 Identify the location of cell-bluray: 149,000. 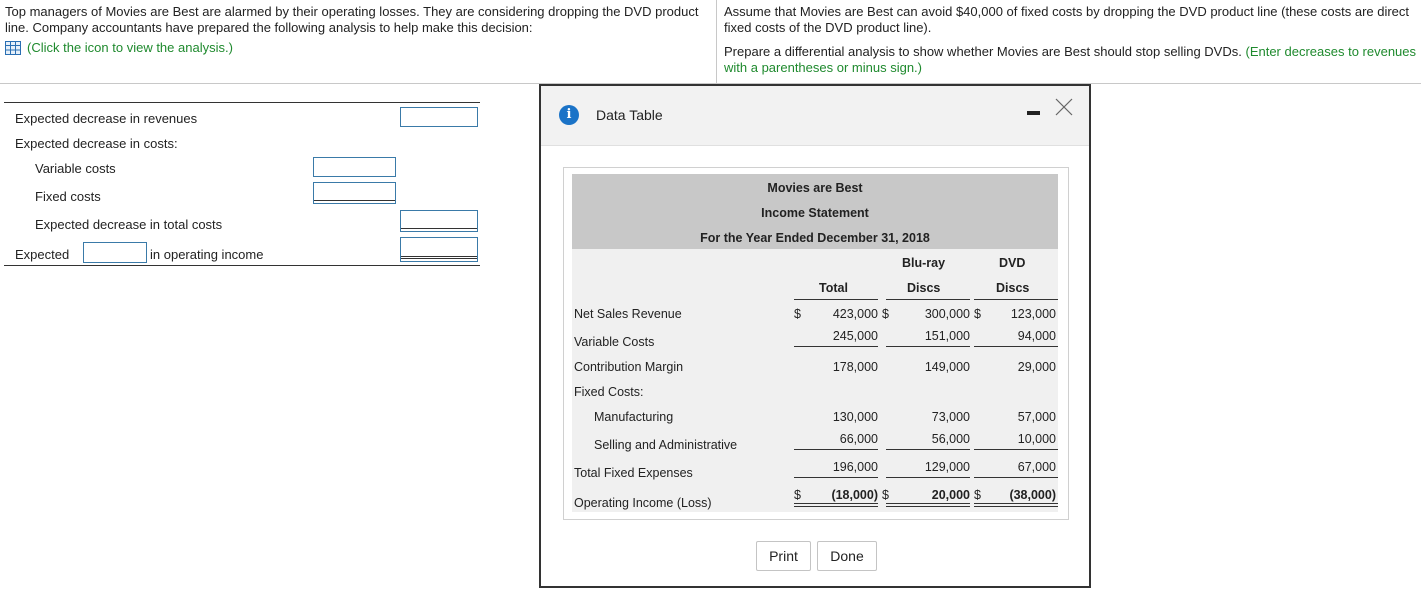
(947, 367).